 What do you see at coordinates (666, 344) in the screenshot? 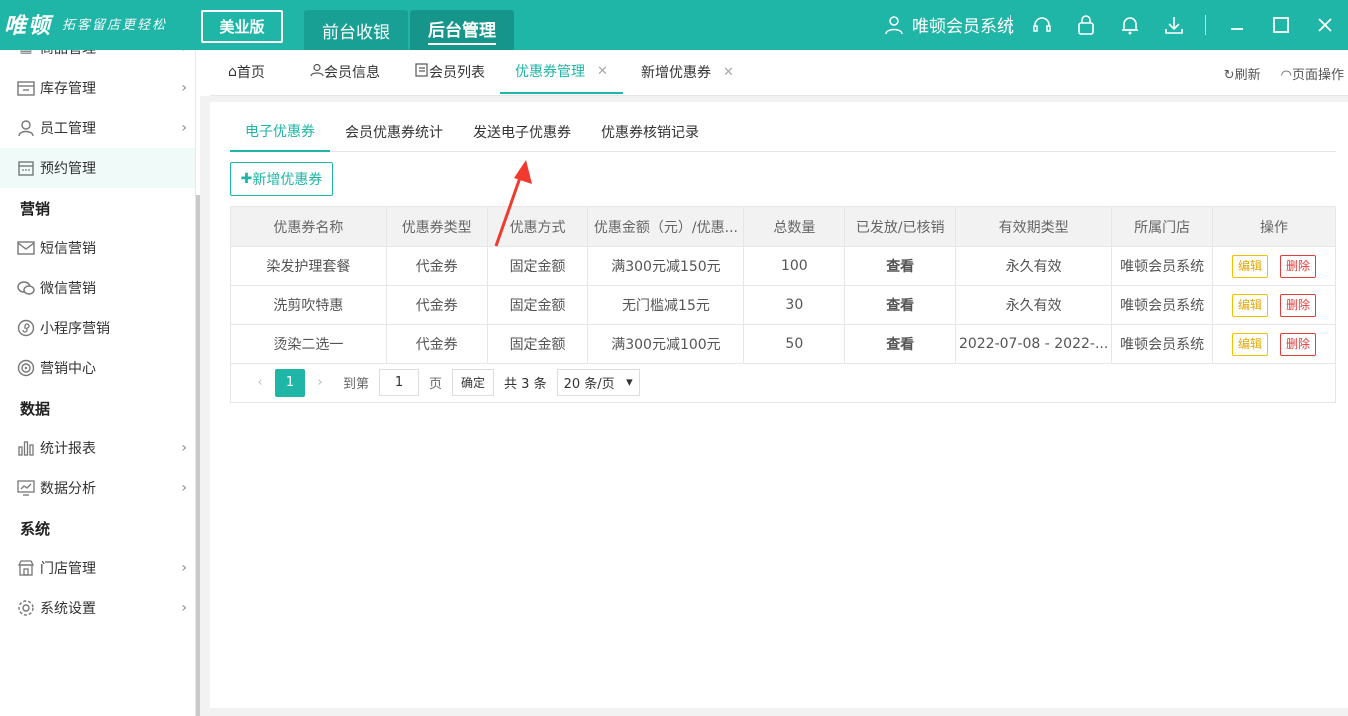
I see `coupon-amount: 满300元减100元` at bounding box center [666, 344].